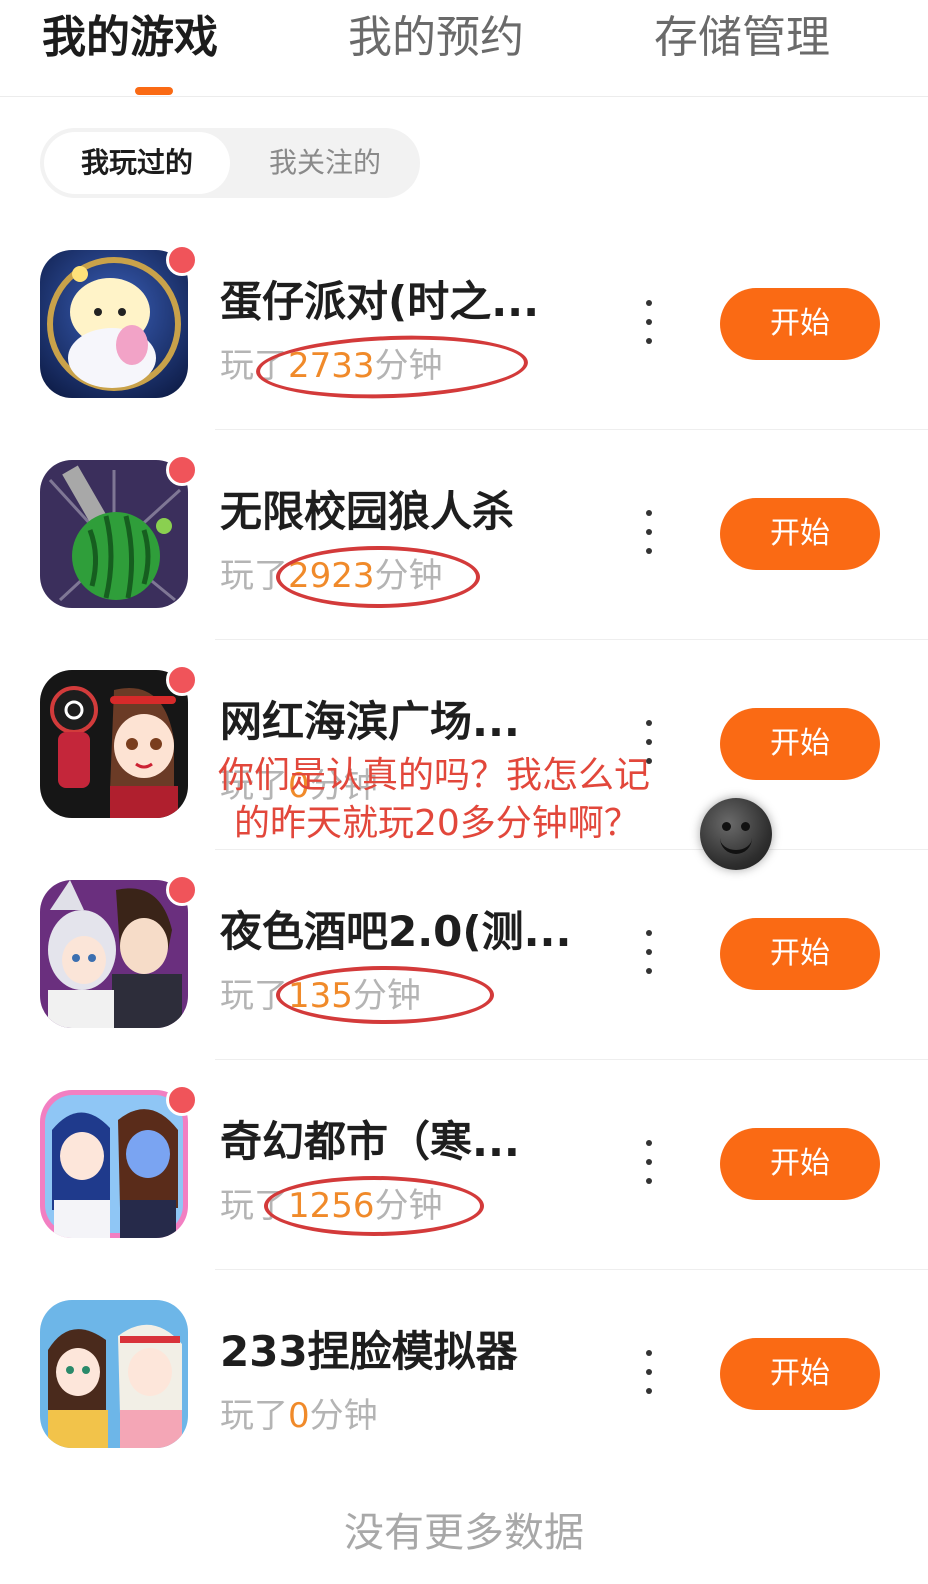  I want to click on watermelon-knife-icon, so click(114, 534).